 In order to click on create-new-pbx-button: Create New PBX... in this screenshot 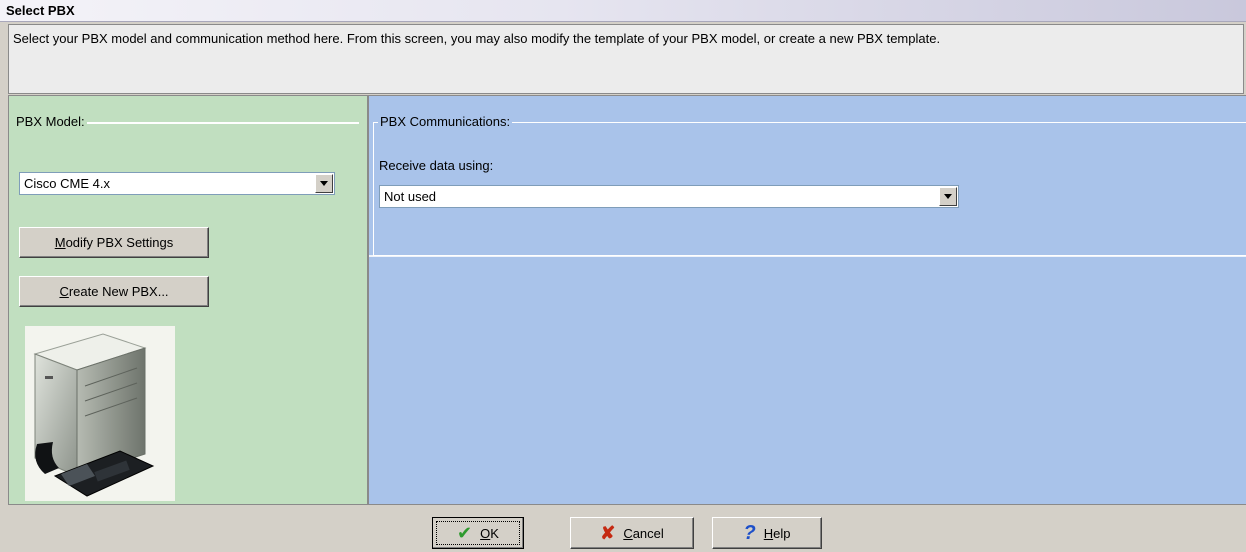, I will do `click(114, 291)`.